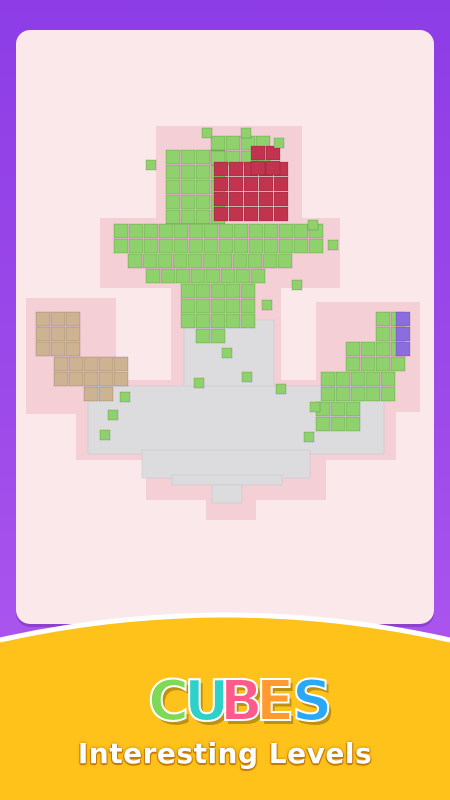  Describe the element at coordinates (241, 703) in the screenshot. I see `cubes-logo: CCUUBBEE SS` at that location.